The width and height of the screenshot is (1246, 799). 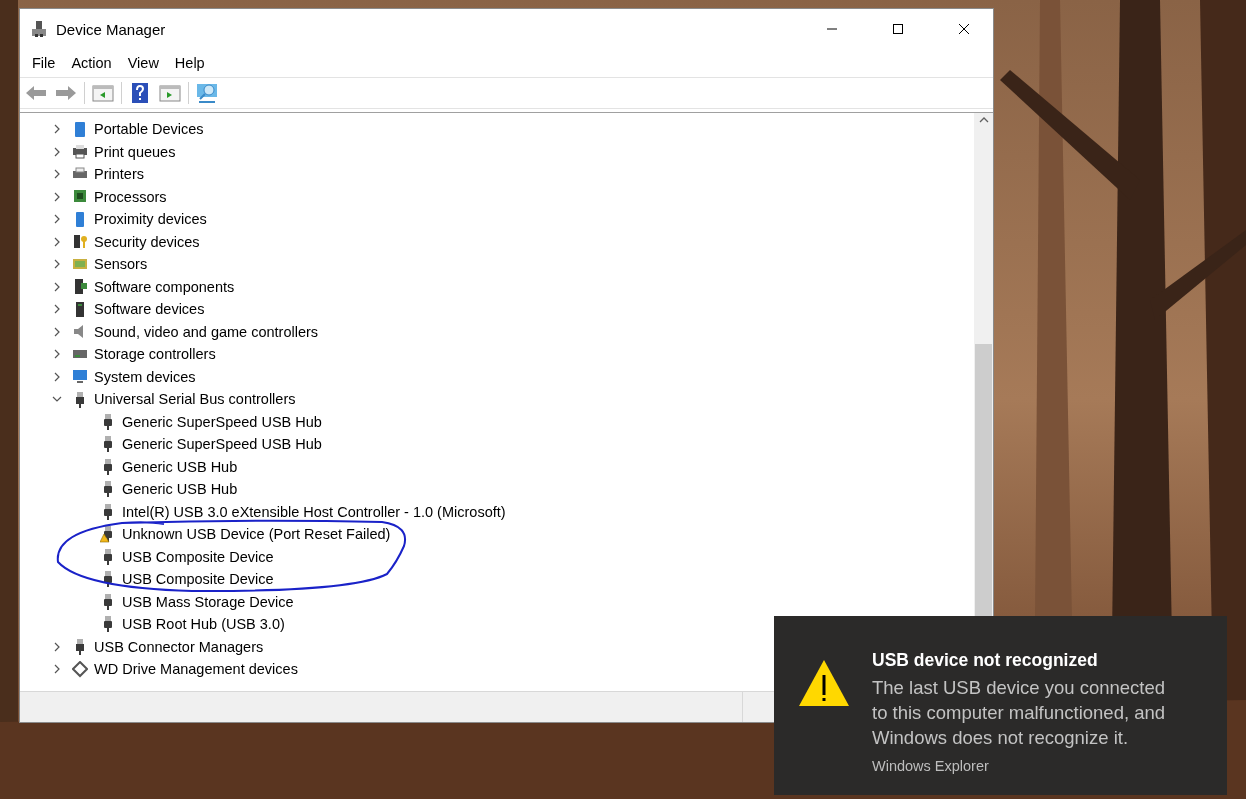 What do you see at coordinates (91, 63) in the screenshot?
I see `menu-item: Action` at bounding box center [91, 63].